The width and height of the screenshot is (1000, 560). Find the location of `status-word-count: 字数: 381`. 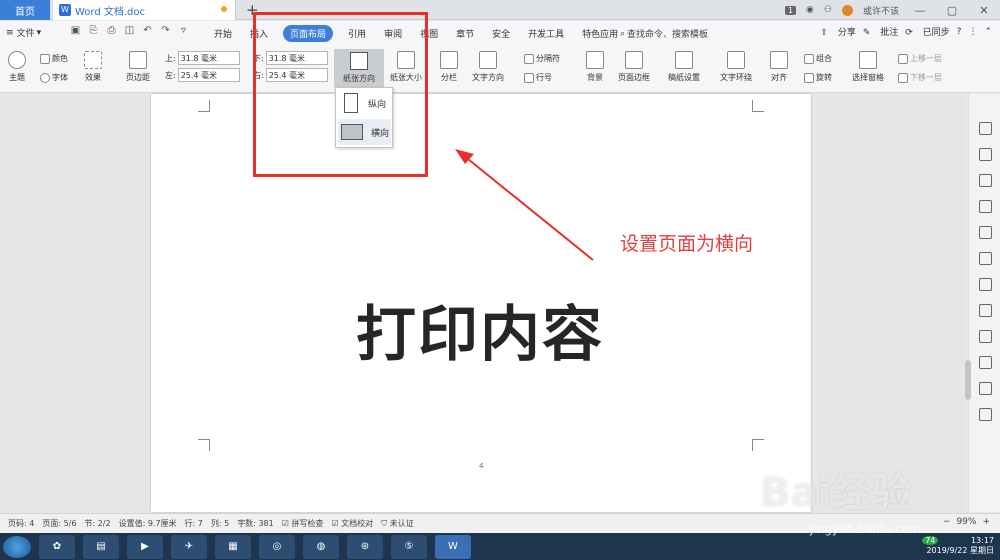

status-word-count: 字数: 381 is located at coordinates (255, 523).